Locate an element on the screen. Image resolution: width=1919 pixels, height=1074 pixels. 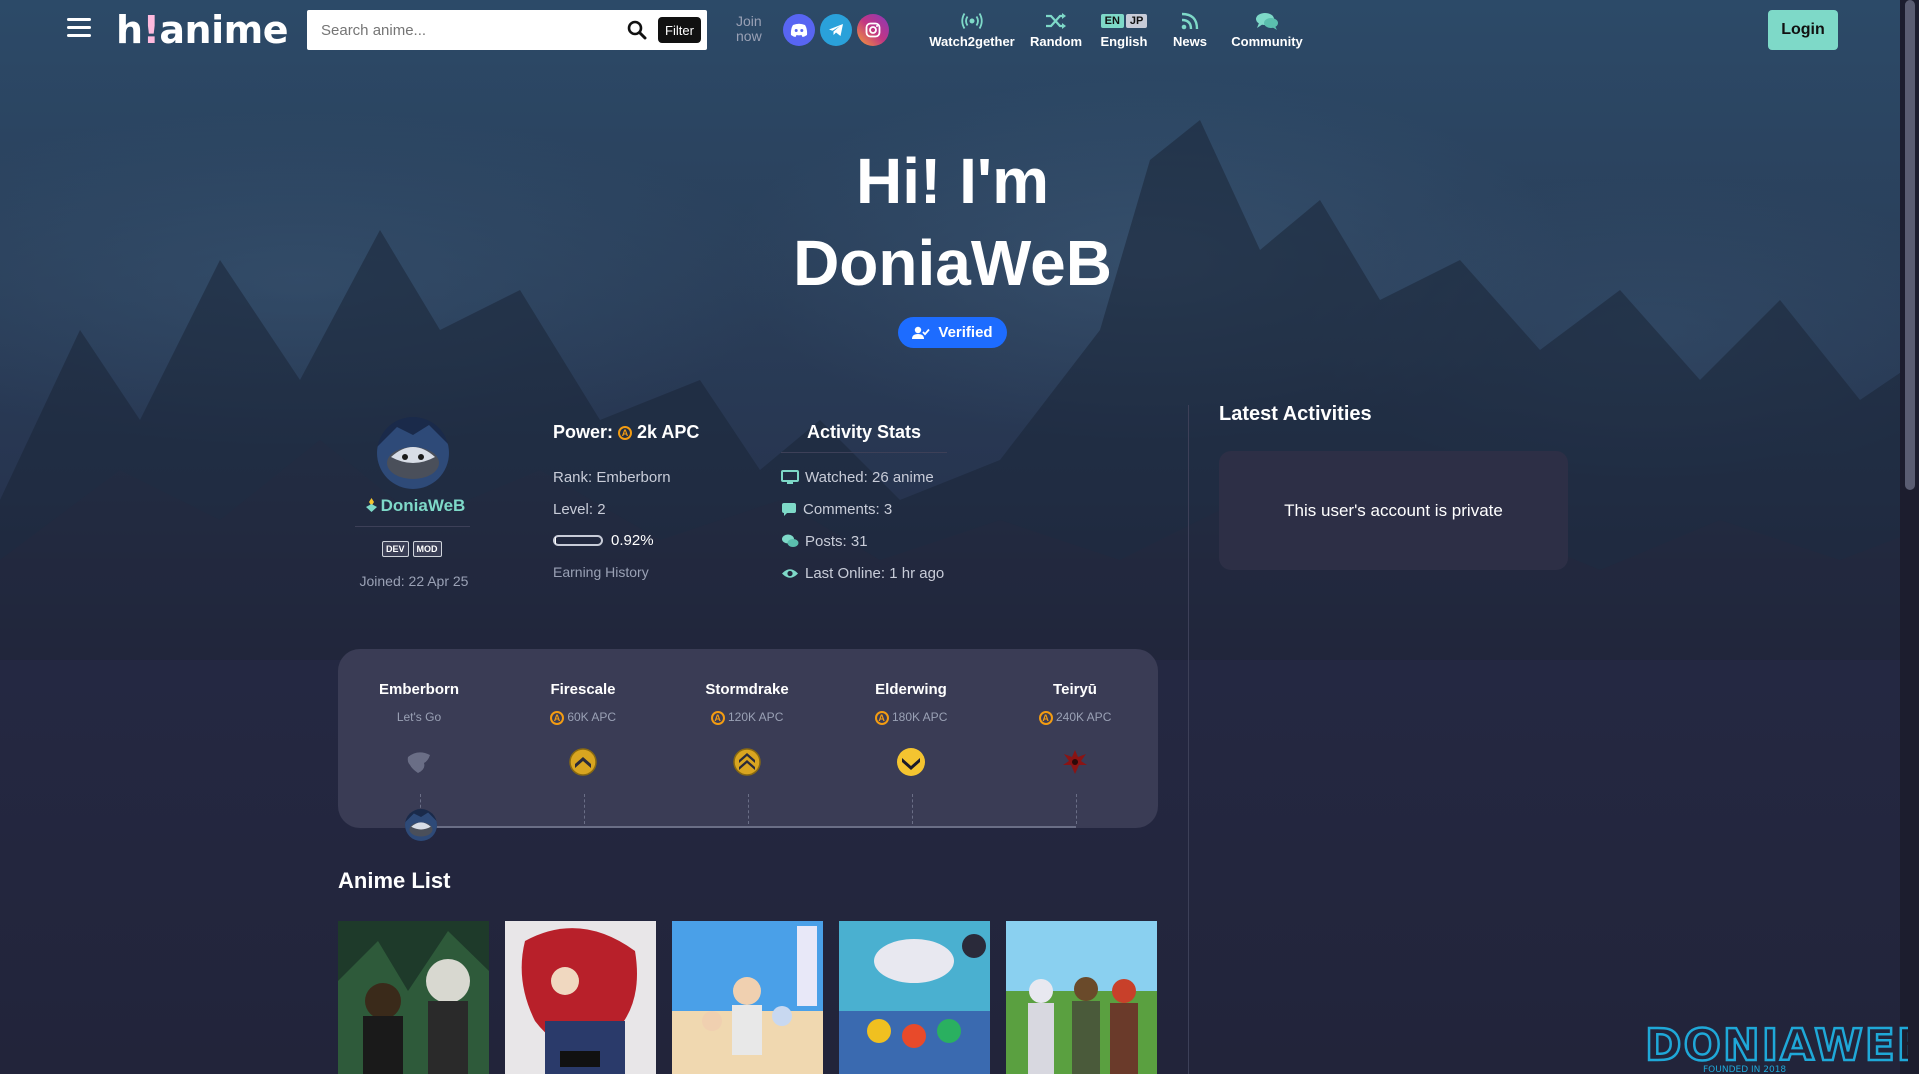
nav-community: Community is located at coordinates (1267, 29).